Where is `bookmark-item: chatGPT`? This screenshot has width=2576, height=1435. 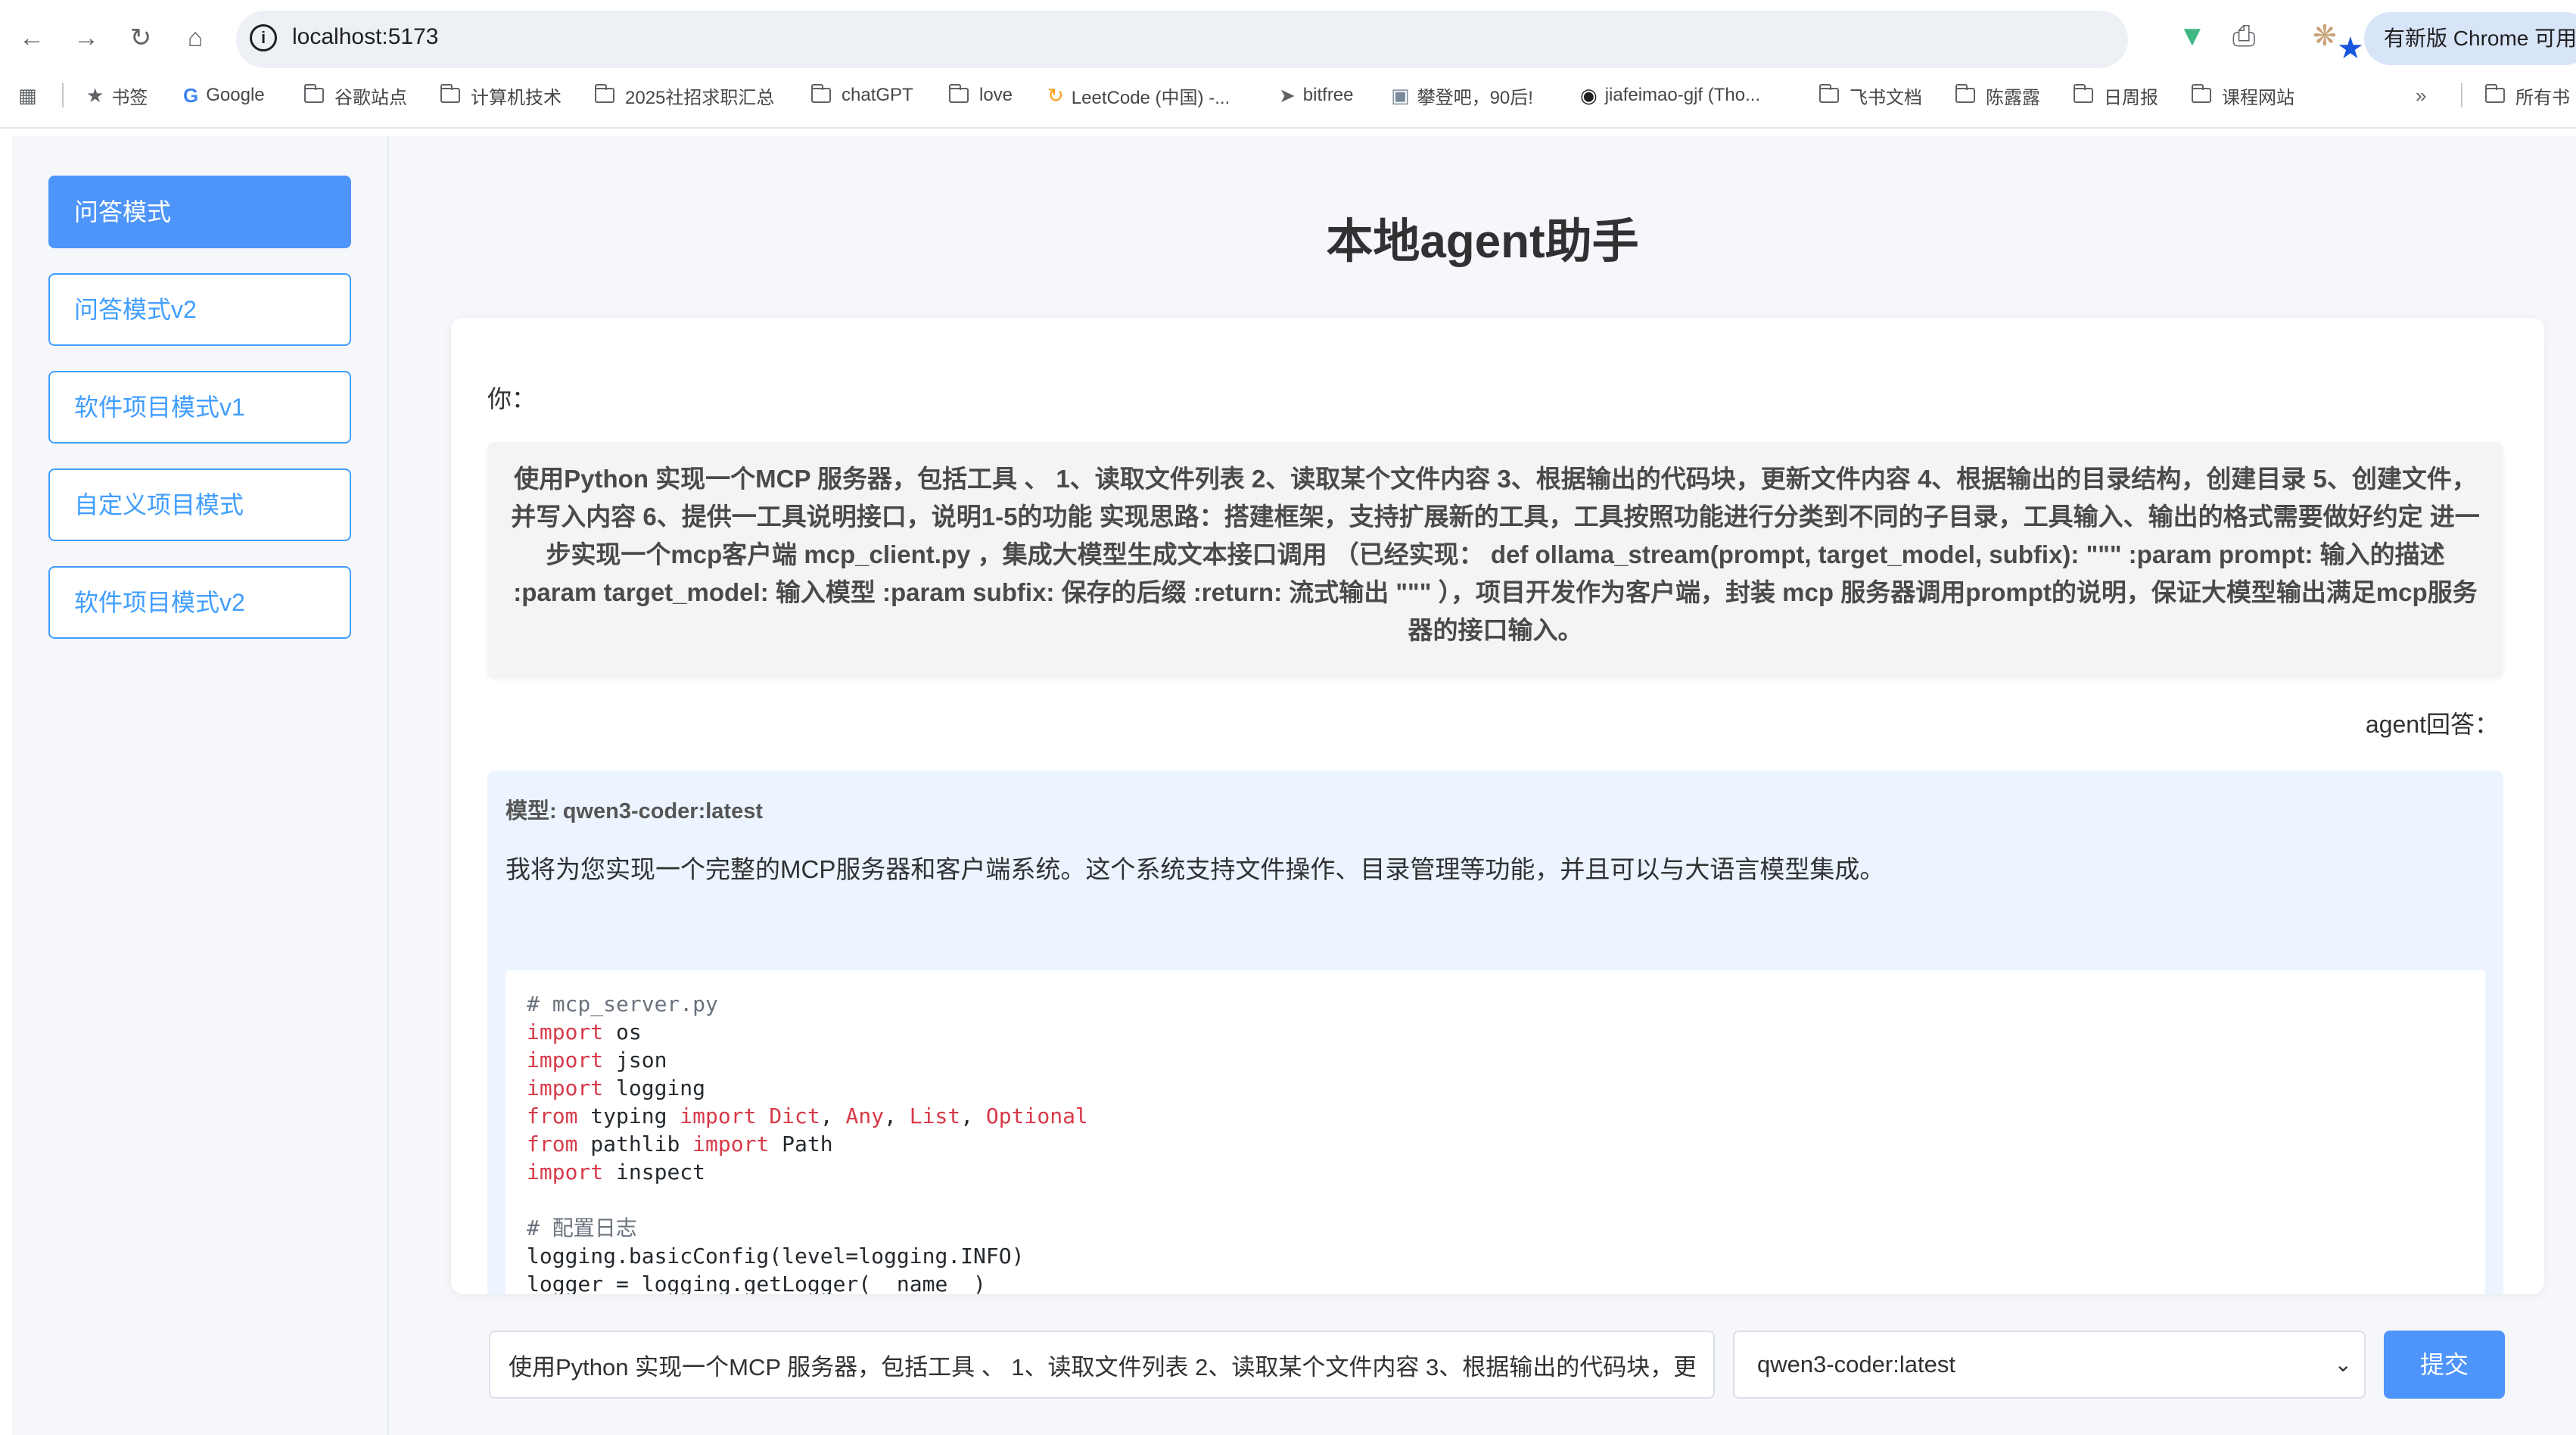 bookmark-item: chatGPT is located at coordinates (862, 95).